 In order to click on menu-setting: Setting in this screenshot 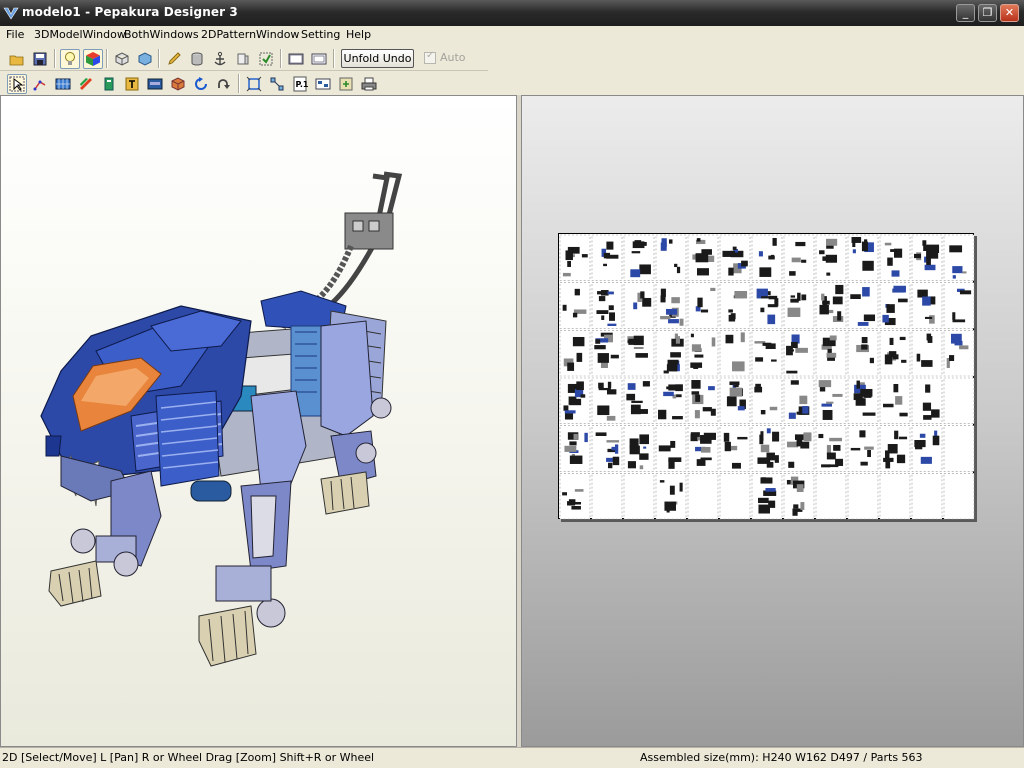, I will do `click(320, 34)`.